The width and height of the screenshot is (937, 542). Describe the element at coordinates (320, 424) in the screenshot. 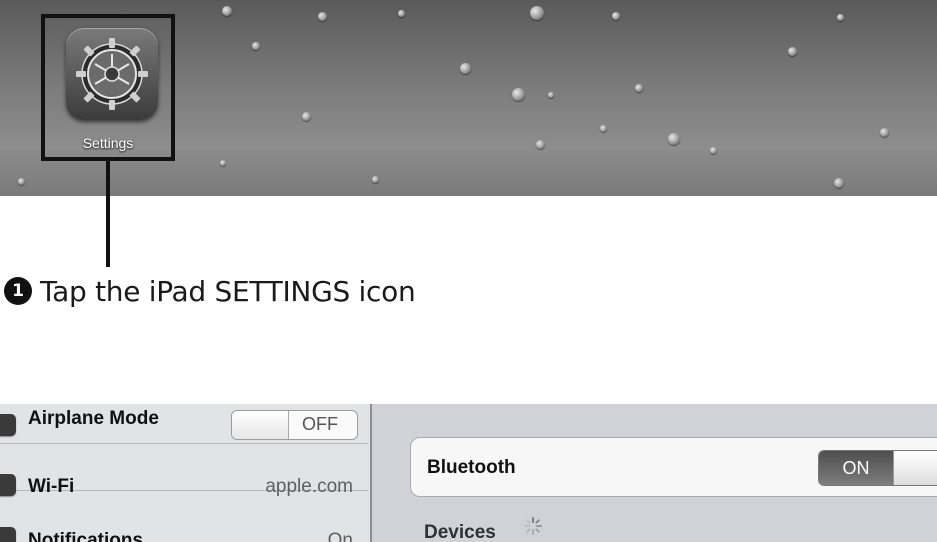

I see `toggle-value: OFF` at that location.